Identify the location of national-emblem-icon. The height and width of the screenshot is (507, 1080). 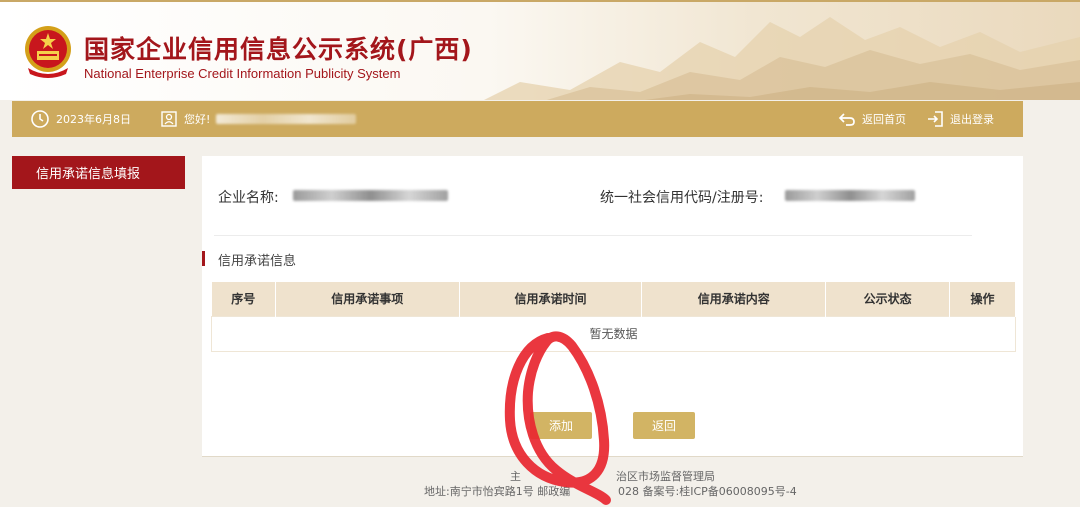
(48, 52).